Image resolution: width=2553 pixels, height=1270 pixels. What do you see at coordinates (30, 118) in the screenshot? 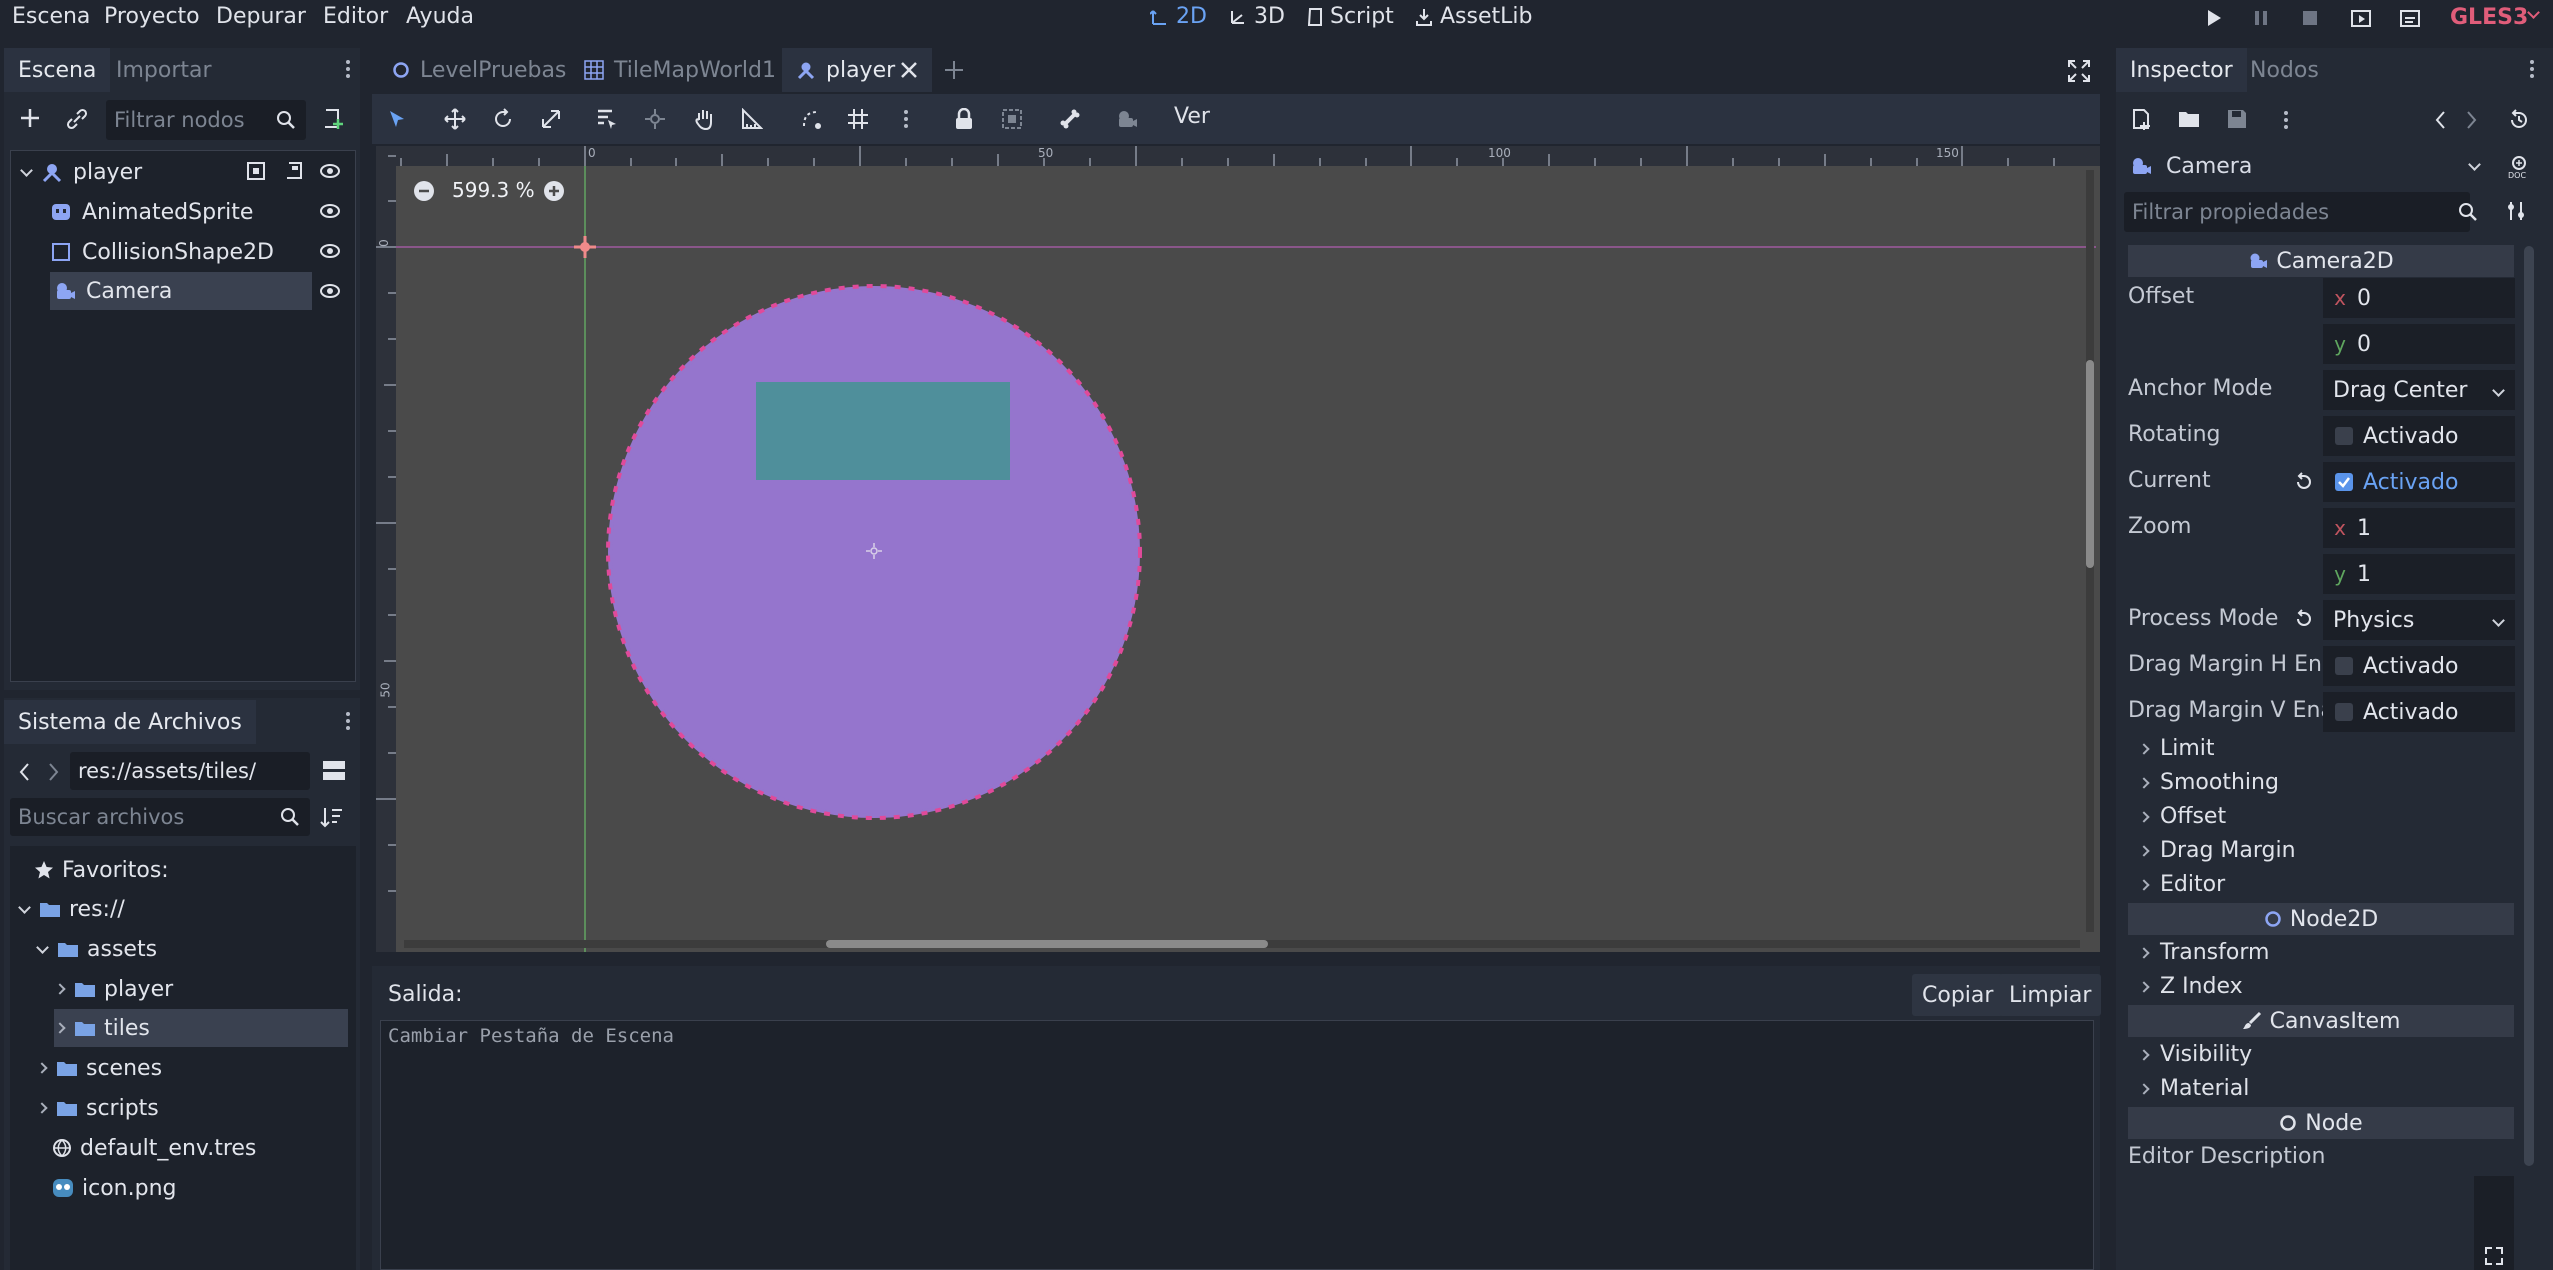
I see `add-node-icon` at bounding box center [30, 118].